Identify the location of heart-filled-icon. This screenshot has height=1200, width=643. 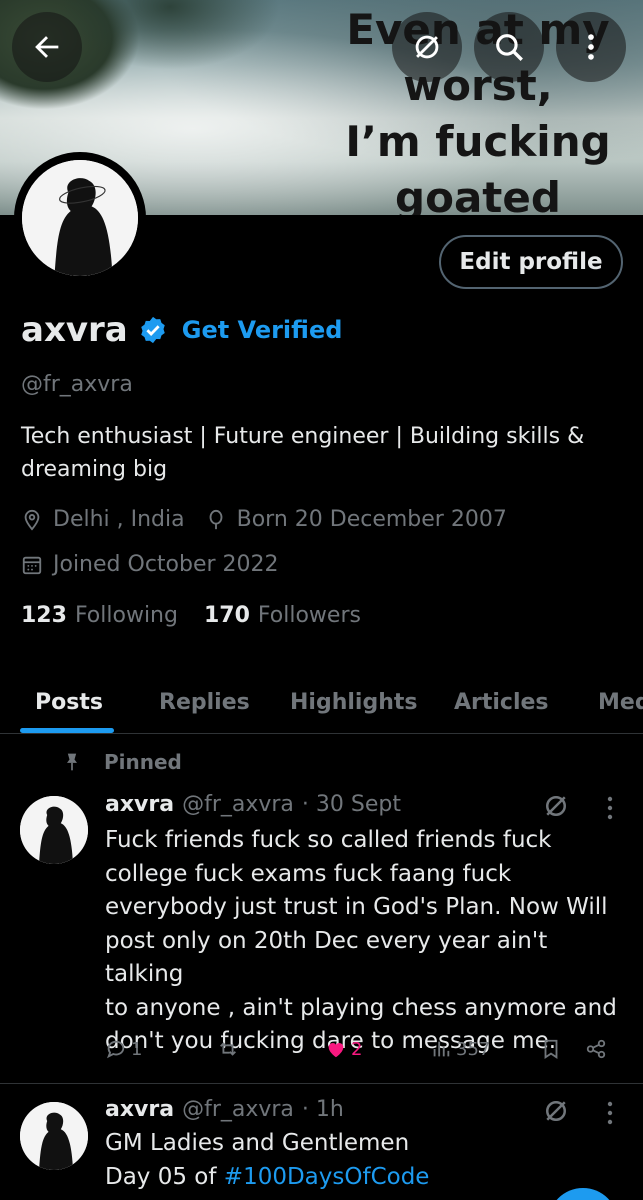
(336, 1050).